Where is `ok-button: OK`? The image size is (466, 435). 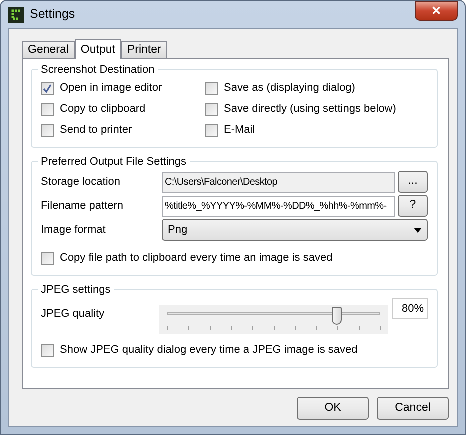 ok-button: OK is located at coordinates (333, 408).